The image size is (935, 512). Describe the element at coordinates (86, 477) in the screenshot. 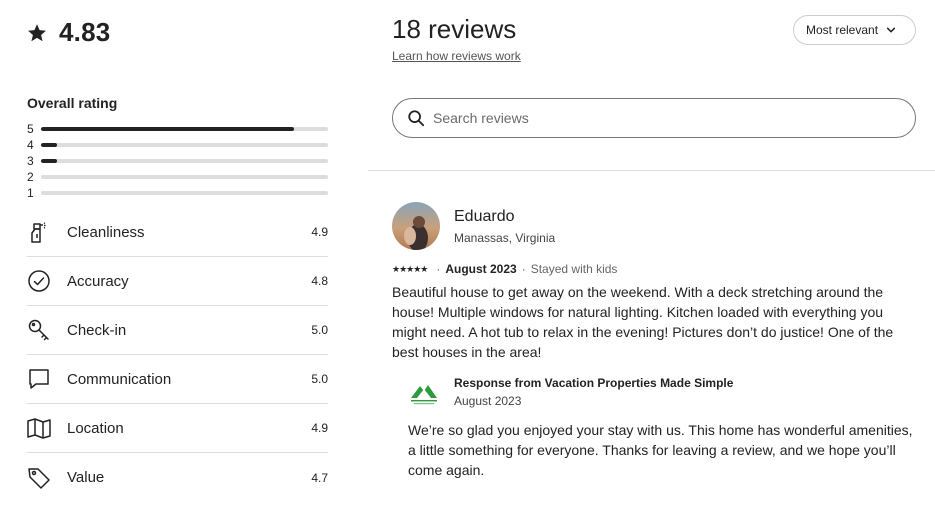

I see `category-name: Value` at that location.